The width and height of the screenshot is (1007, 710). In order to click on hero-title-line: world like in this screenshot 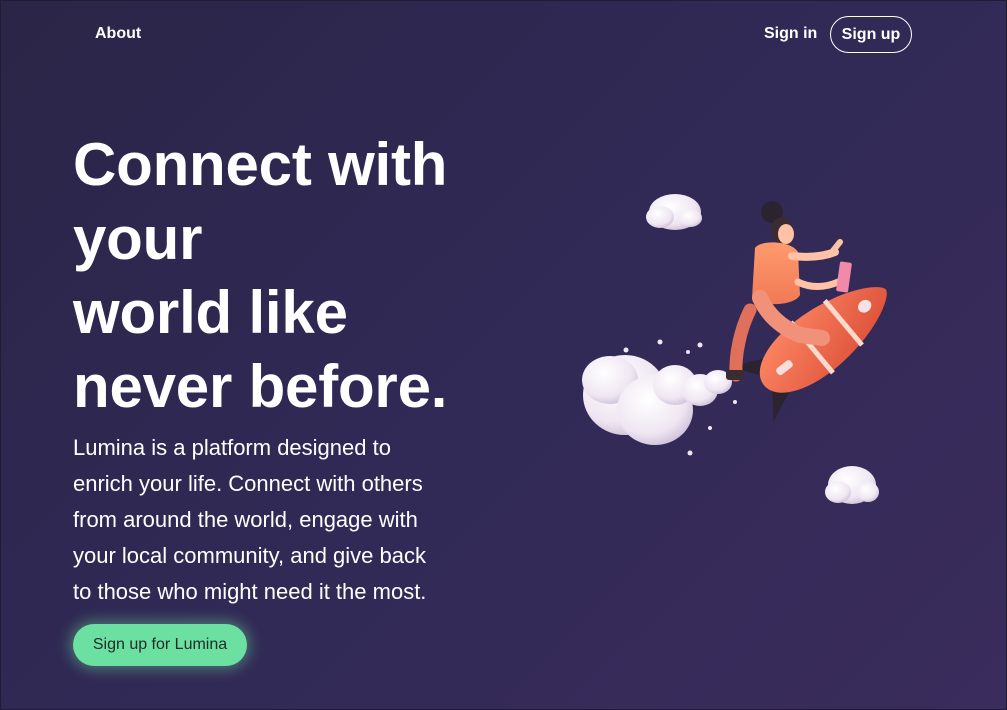, I will do `click(210, 312)`.